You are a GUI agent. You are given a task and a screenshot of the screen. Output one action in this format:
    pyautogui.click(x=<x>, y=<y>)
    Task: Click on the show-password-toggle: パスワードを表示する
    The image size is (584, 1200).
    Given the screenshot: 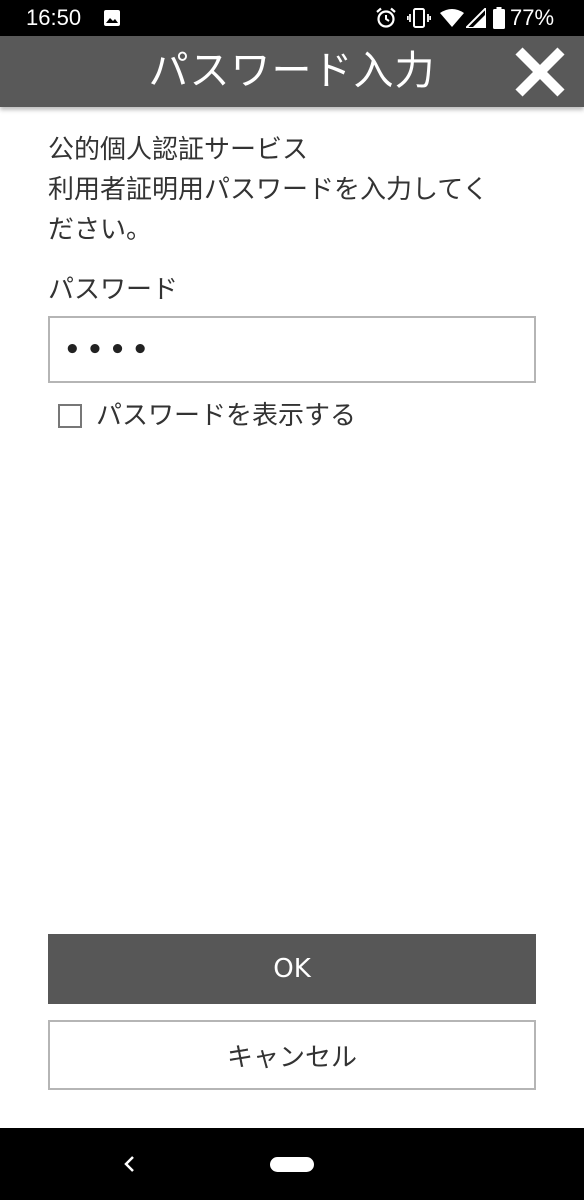 What is the action you would take?
    pyautogui.click(x=207, y=416)
    